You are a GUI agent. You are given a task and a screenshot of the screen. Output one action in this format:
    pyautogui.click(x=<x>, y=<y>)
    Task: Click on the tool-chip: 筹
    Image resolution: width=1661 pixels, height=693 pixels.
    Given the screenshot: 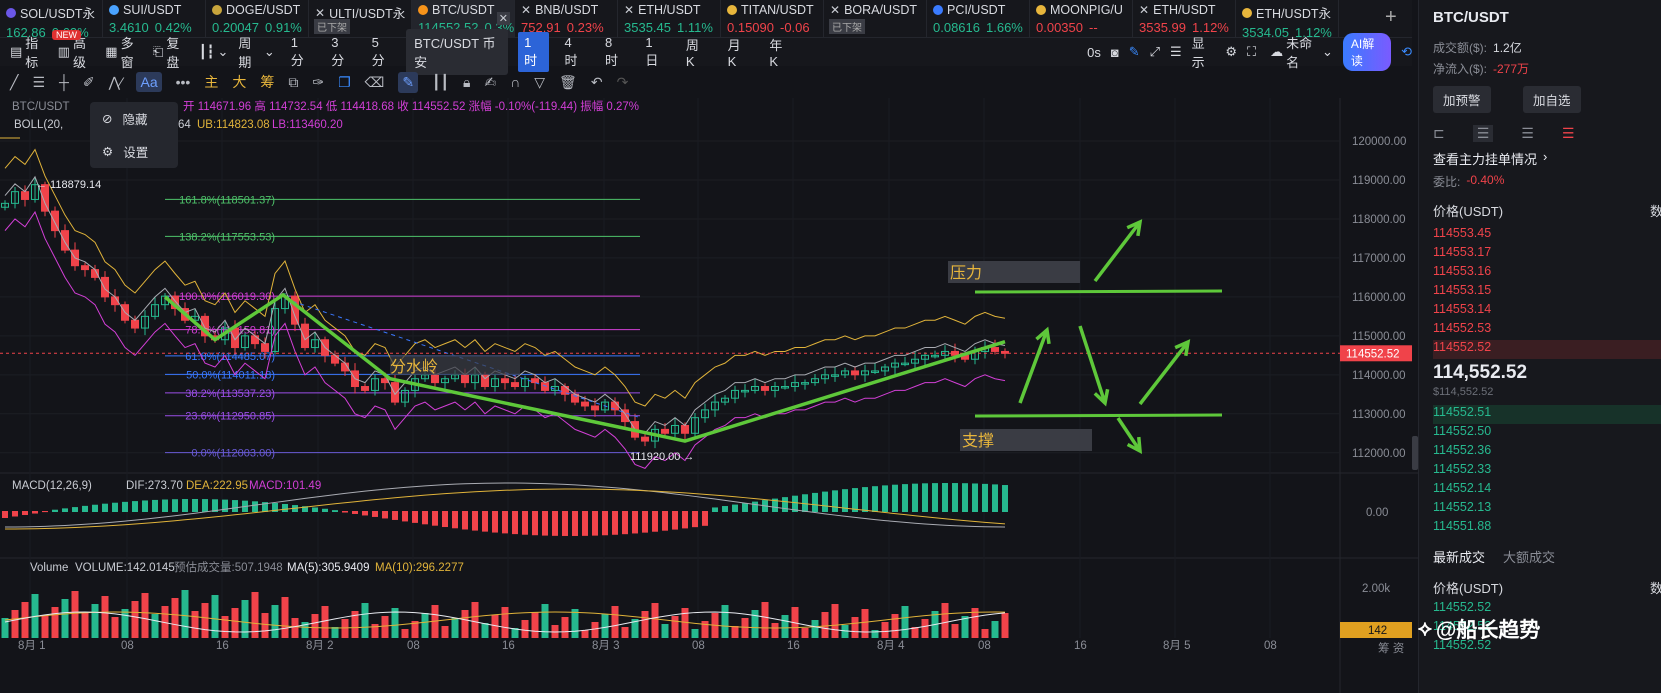 What is the action you would take?
    pyautogui.click(x=267, y=82)
    